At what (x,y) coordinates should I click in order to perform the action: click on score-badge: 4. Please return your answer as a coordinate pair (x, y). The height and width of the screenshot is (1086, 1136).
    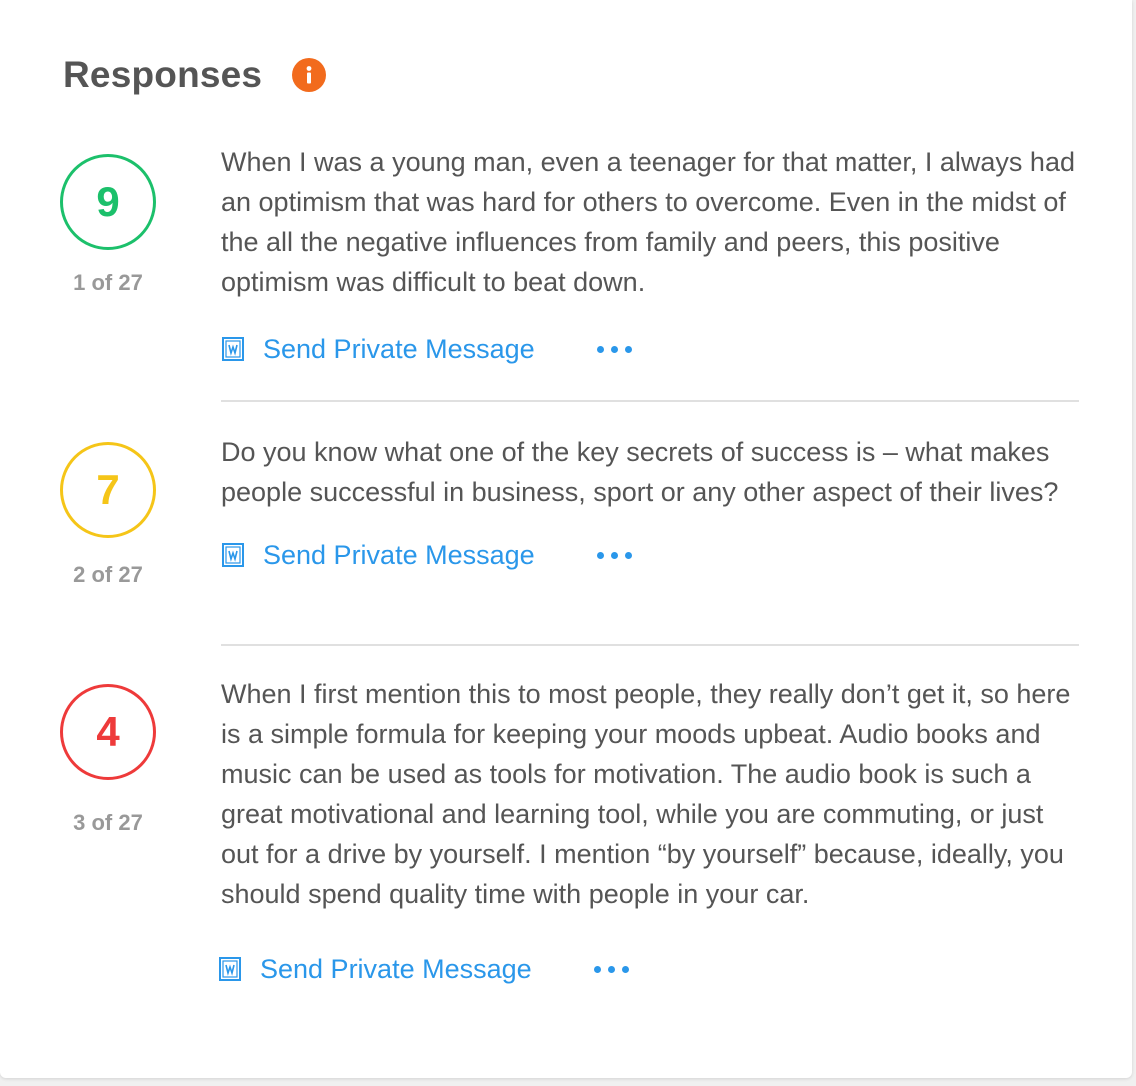
    Looking at the image, I should click on (108, 732).